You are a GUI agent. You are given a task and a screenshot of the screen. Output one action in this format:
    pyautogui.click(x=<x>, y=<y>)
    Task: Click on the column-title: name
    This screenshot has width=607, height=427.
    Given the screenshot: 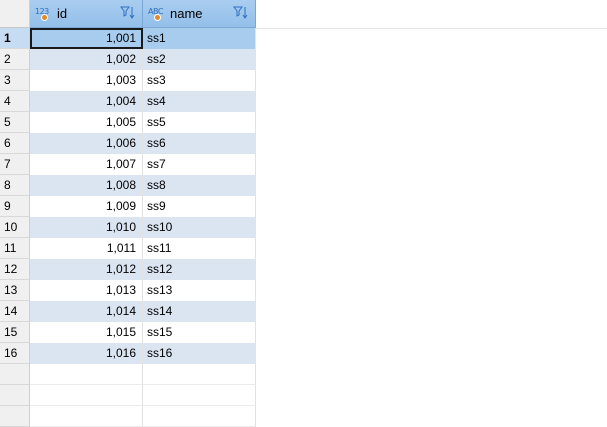 What is the action you would take?
    pyautogui.click(x=186, y=13)
    